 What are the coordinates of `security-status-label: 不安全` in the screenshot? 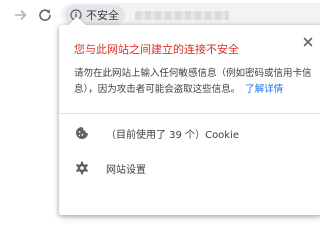 It's located at (102, 15).